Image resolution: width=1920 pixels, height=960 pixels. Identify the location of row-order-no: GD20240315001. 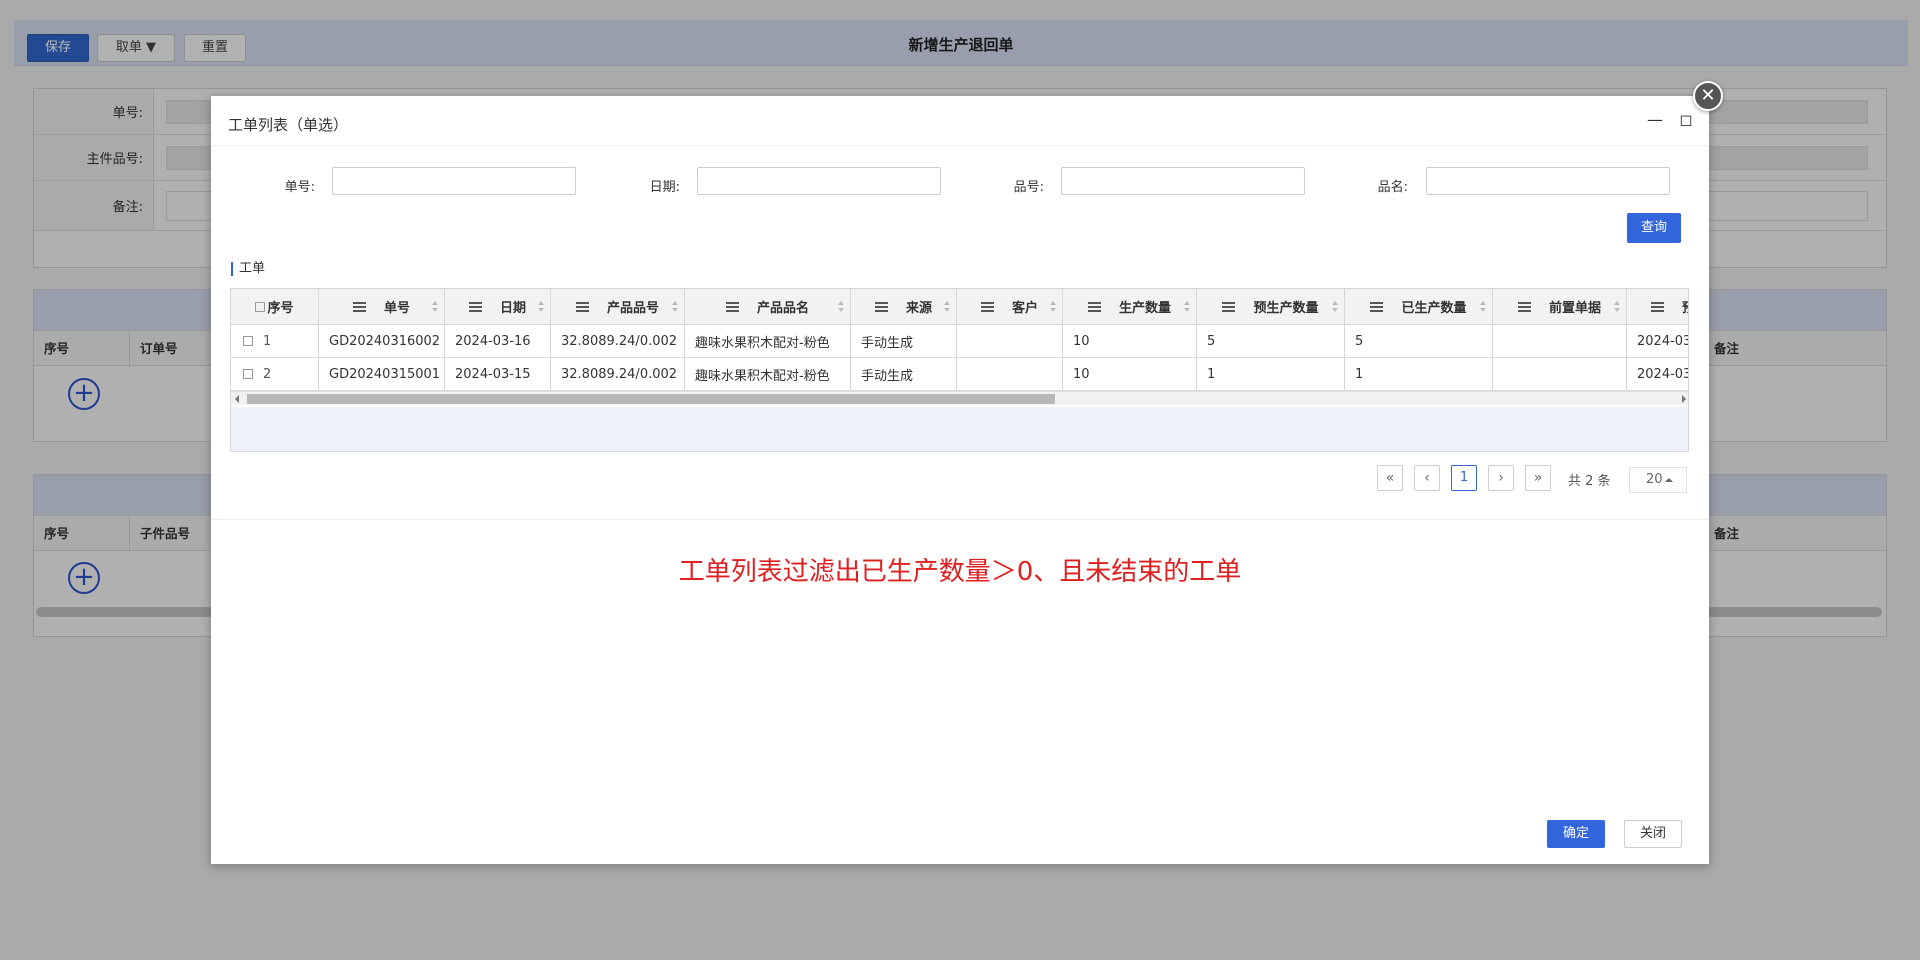
(382, 374).